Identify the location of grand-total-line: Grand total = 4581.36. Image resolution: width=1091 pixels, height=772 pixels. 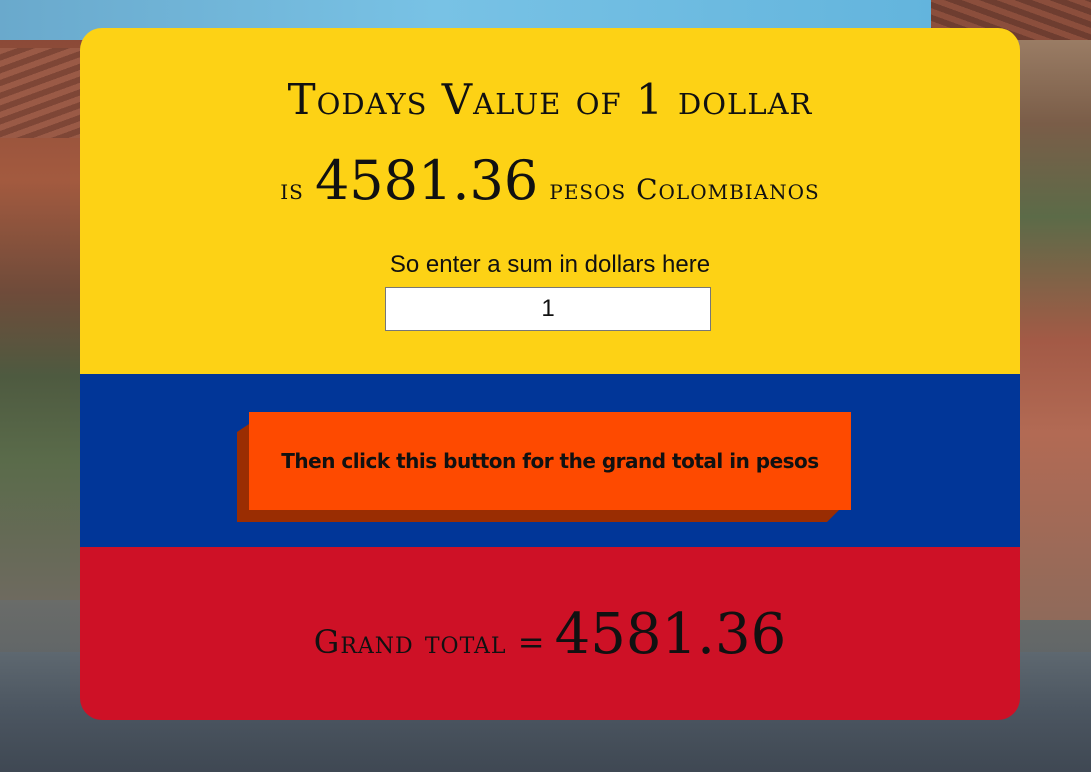
(550, 641).